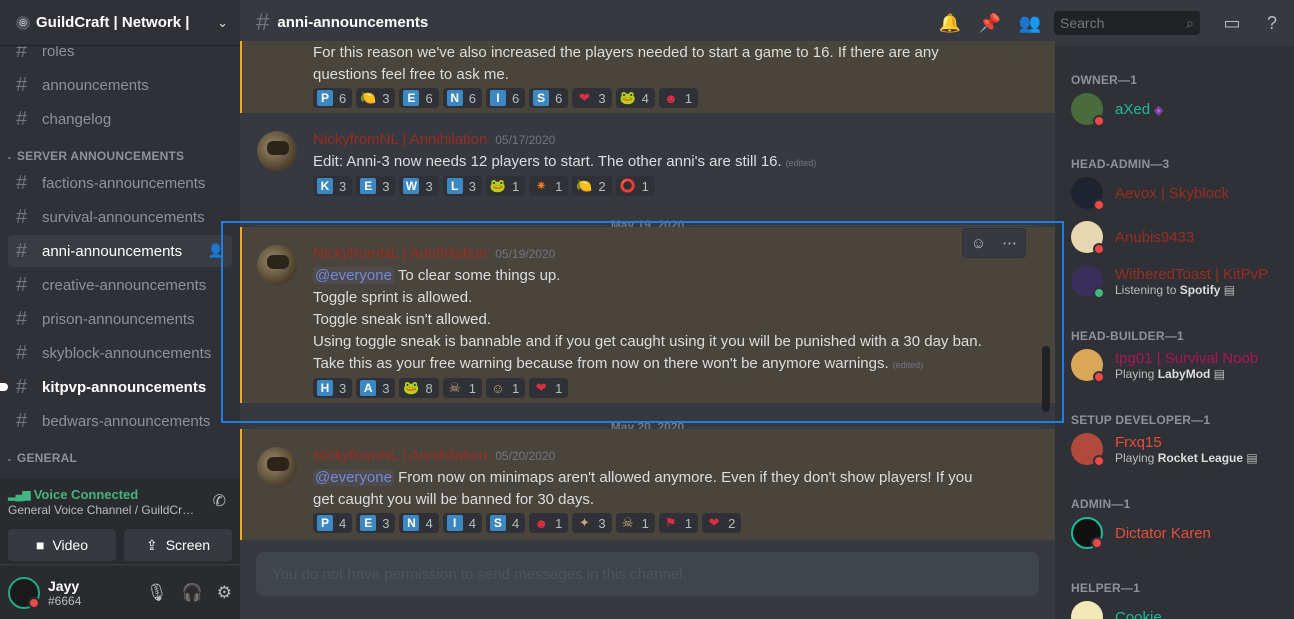  What do you see at coordinates (592, 523) in the screenshot?
I see `reaction-button: ✦ 3` at bounding box center [592, 523].